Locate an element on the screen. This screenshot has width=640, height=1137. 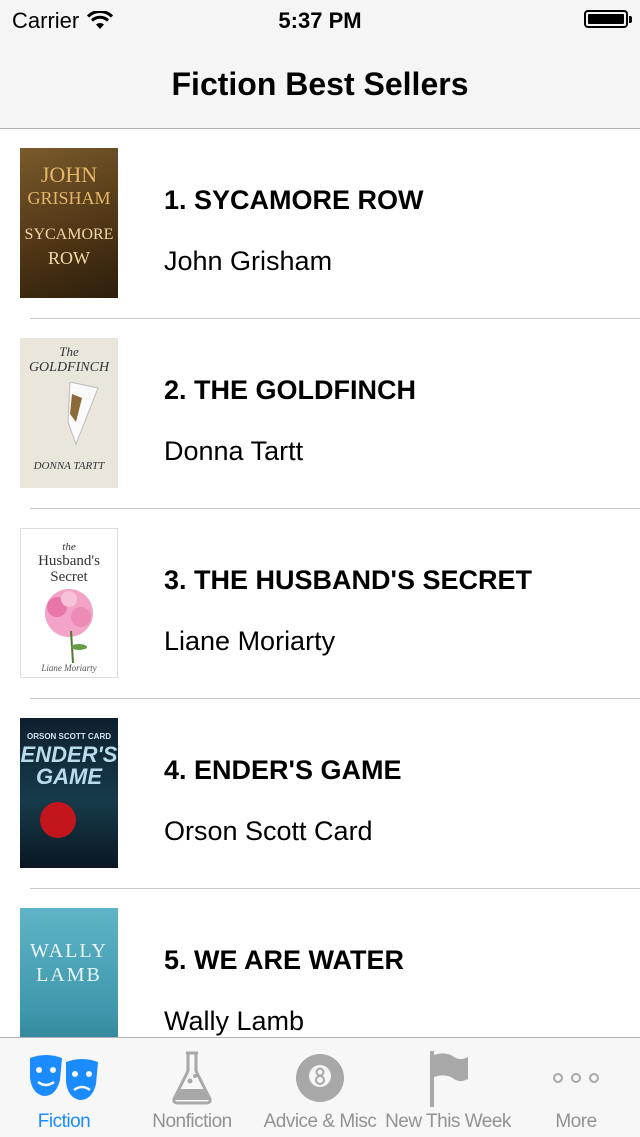
tab-fiction: Fiction is located at coordinates (64, 1087).